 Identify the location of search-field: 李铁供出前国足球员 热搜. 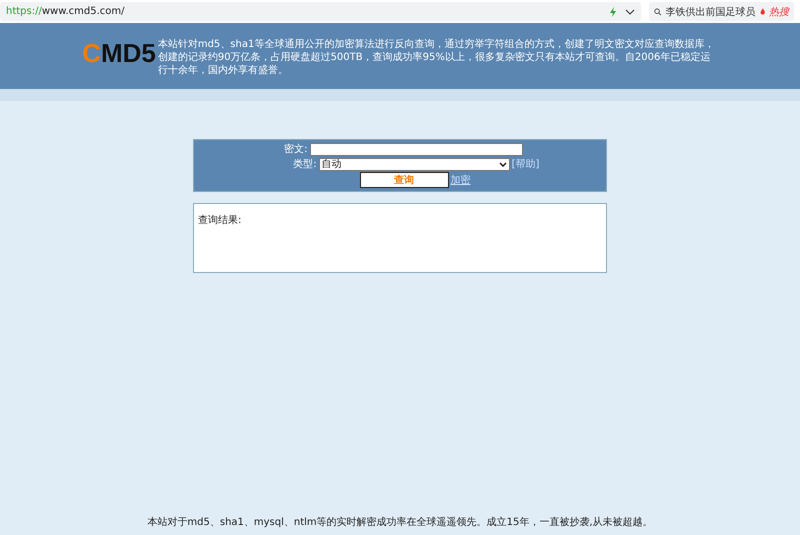
(721, 11).